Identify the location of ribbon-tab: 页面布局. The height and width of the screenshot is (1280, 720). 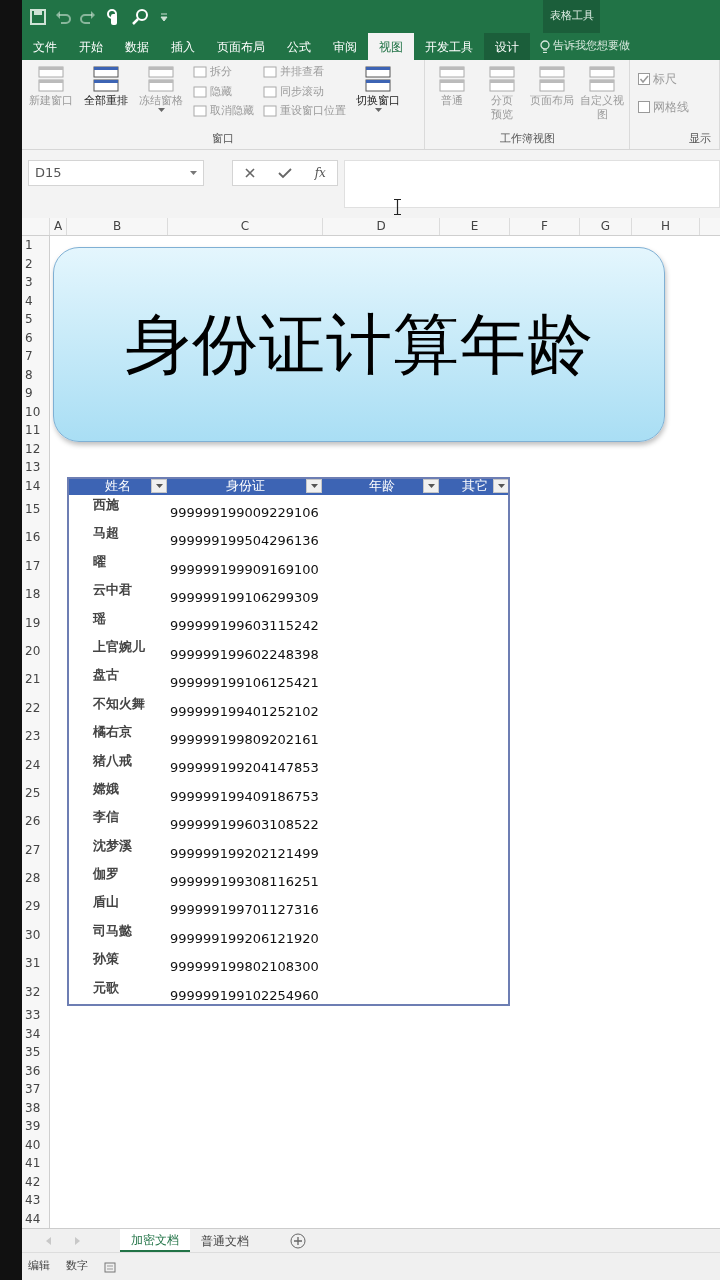
(241, 46).